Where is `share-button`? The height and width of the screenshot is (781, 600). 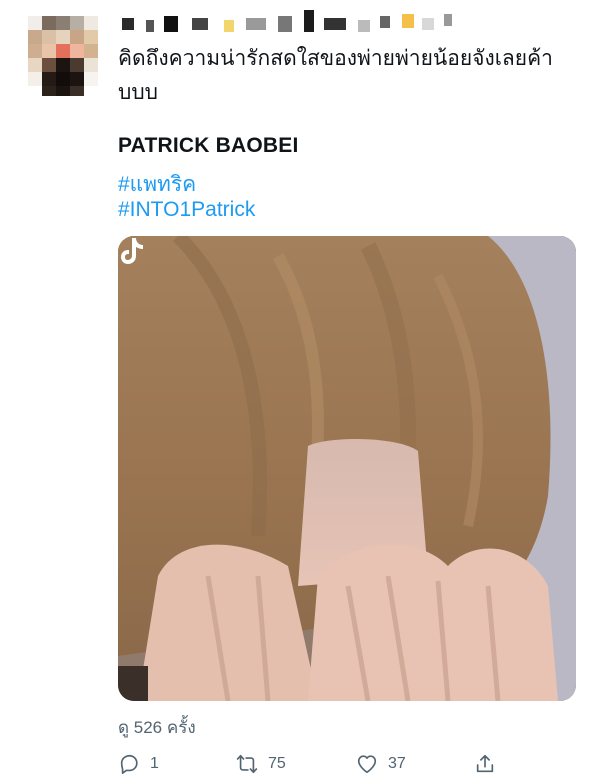
share-button is located at coordinates (485, 764).